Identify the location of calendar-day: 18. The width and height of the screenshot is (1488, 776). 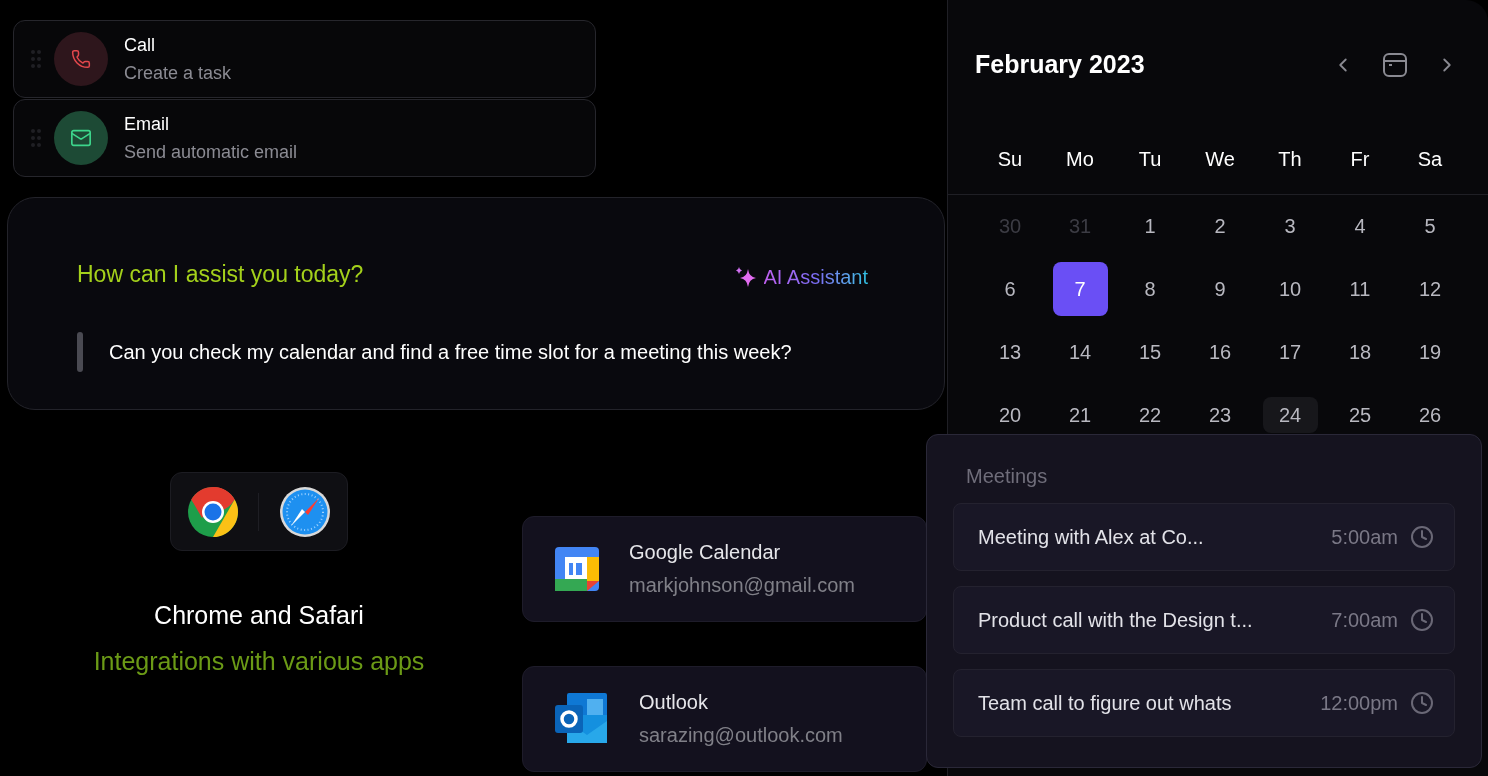
(1360, 352).